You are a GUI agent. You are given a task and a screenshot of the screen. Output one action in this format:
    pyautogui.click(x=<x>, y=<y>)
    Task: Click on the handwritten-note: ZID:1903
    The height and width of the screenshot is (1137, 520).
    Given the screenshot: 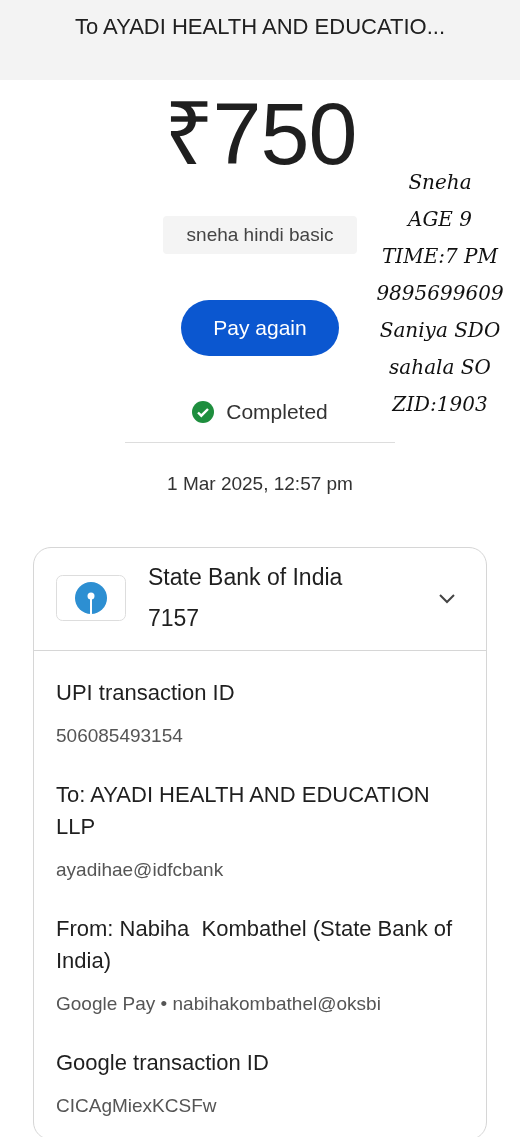 What is the action you would take?
    pyautogui.click(x=440, y=404)
    